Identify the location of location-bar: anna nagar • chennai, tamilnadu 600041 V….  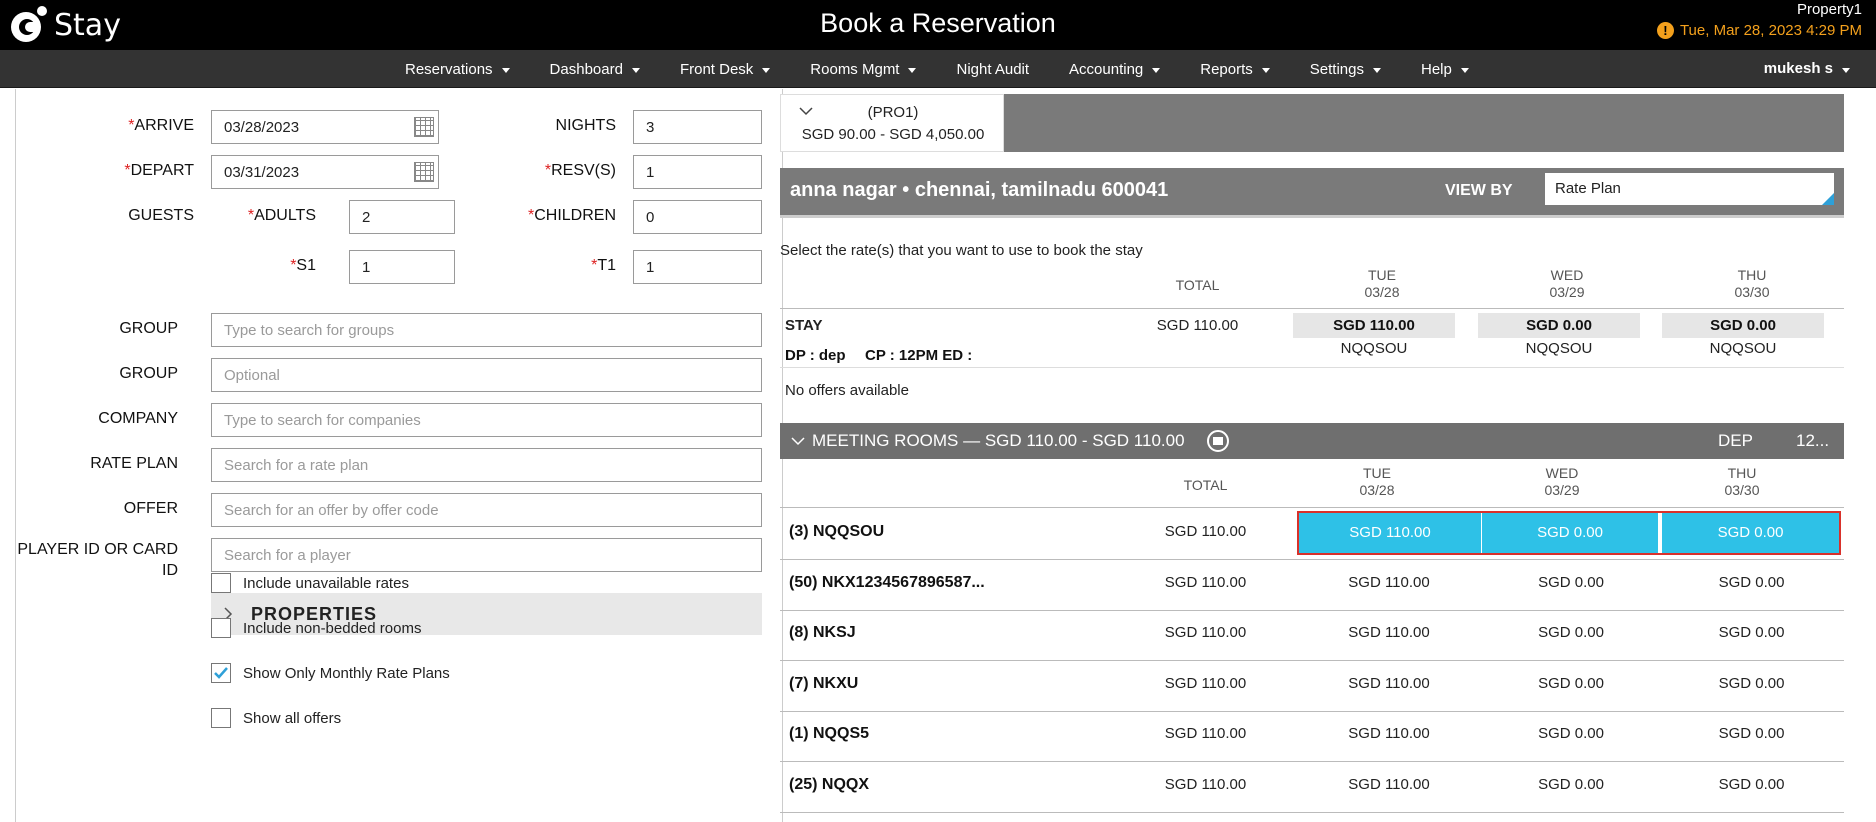
(1312, 193).